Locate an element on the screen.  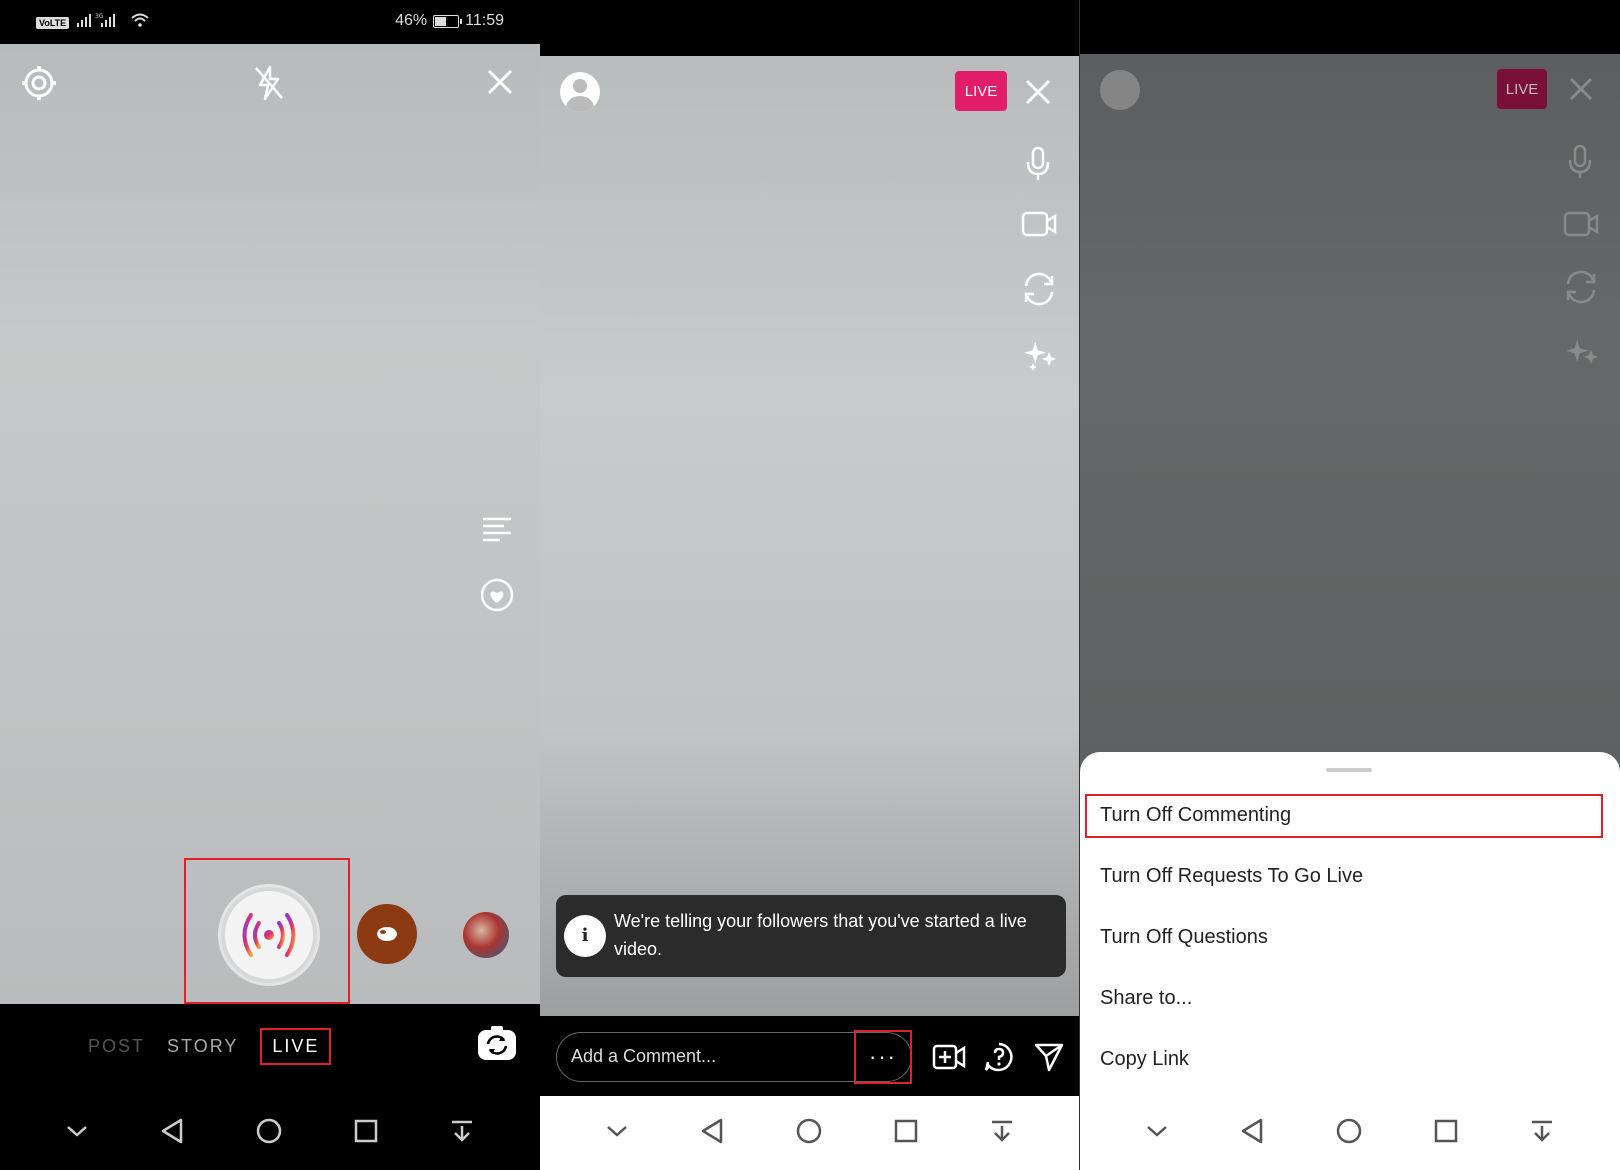
tab-post: POST is located at coordinates (116, 1050).